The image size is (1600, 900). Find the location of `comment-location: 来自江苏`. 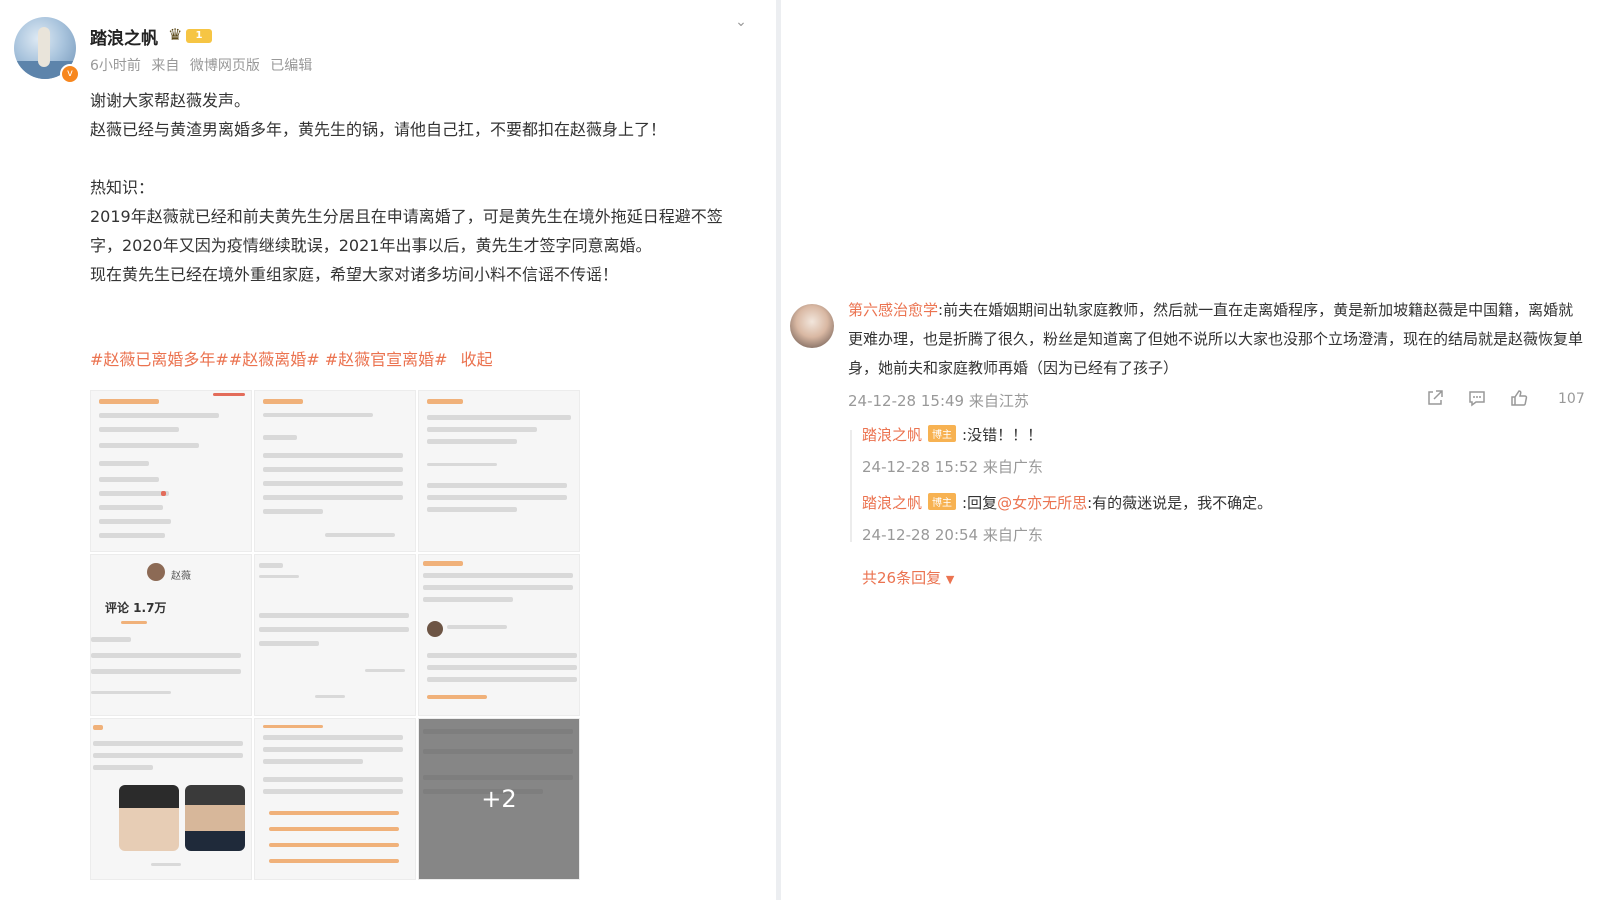

comment-location: 来自江苏 is located at coordinates (998, 401).